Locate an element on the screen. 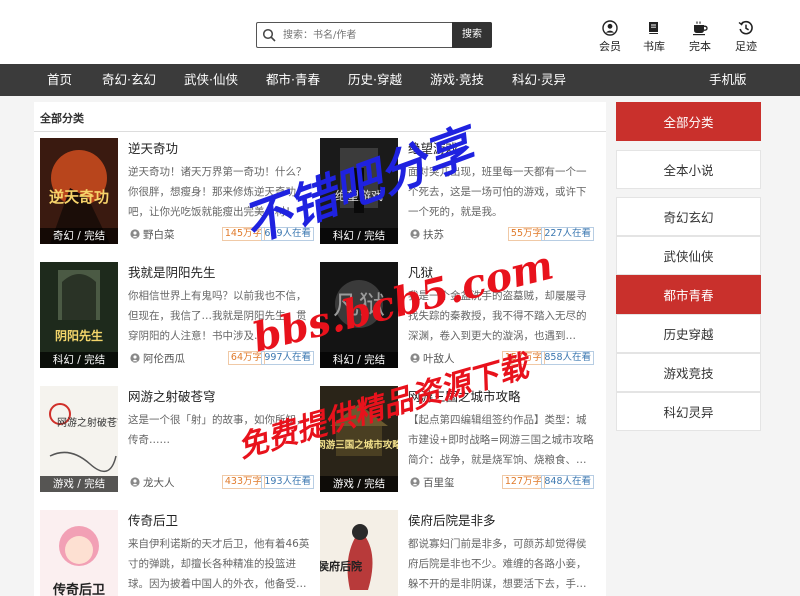 This screenshot has height=596, width=800. book-cover: 阴阳先生 科幻 / 完结 is located at coordinates (79, 315).